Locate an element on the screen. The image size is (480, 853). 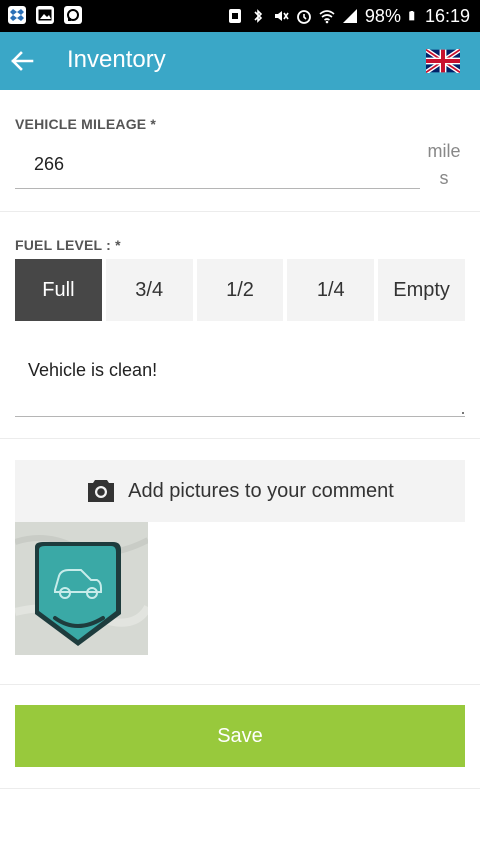
fuel-option-half: 1/2 is located at coordinates (240, 290).